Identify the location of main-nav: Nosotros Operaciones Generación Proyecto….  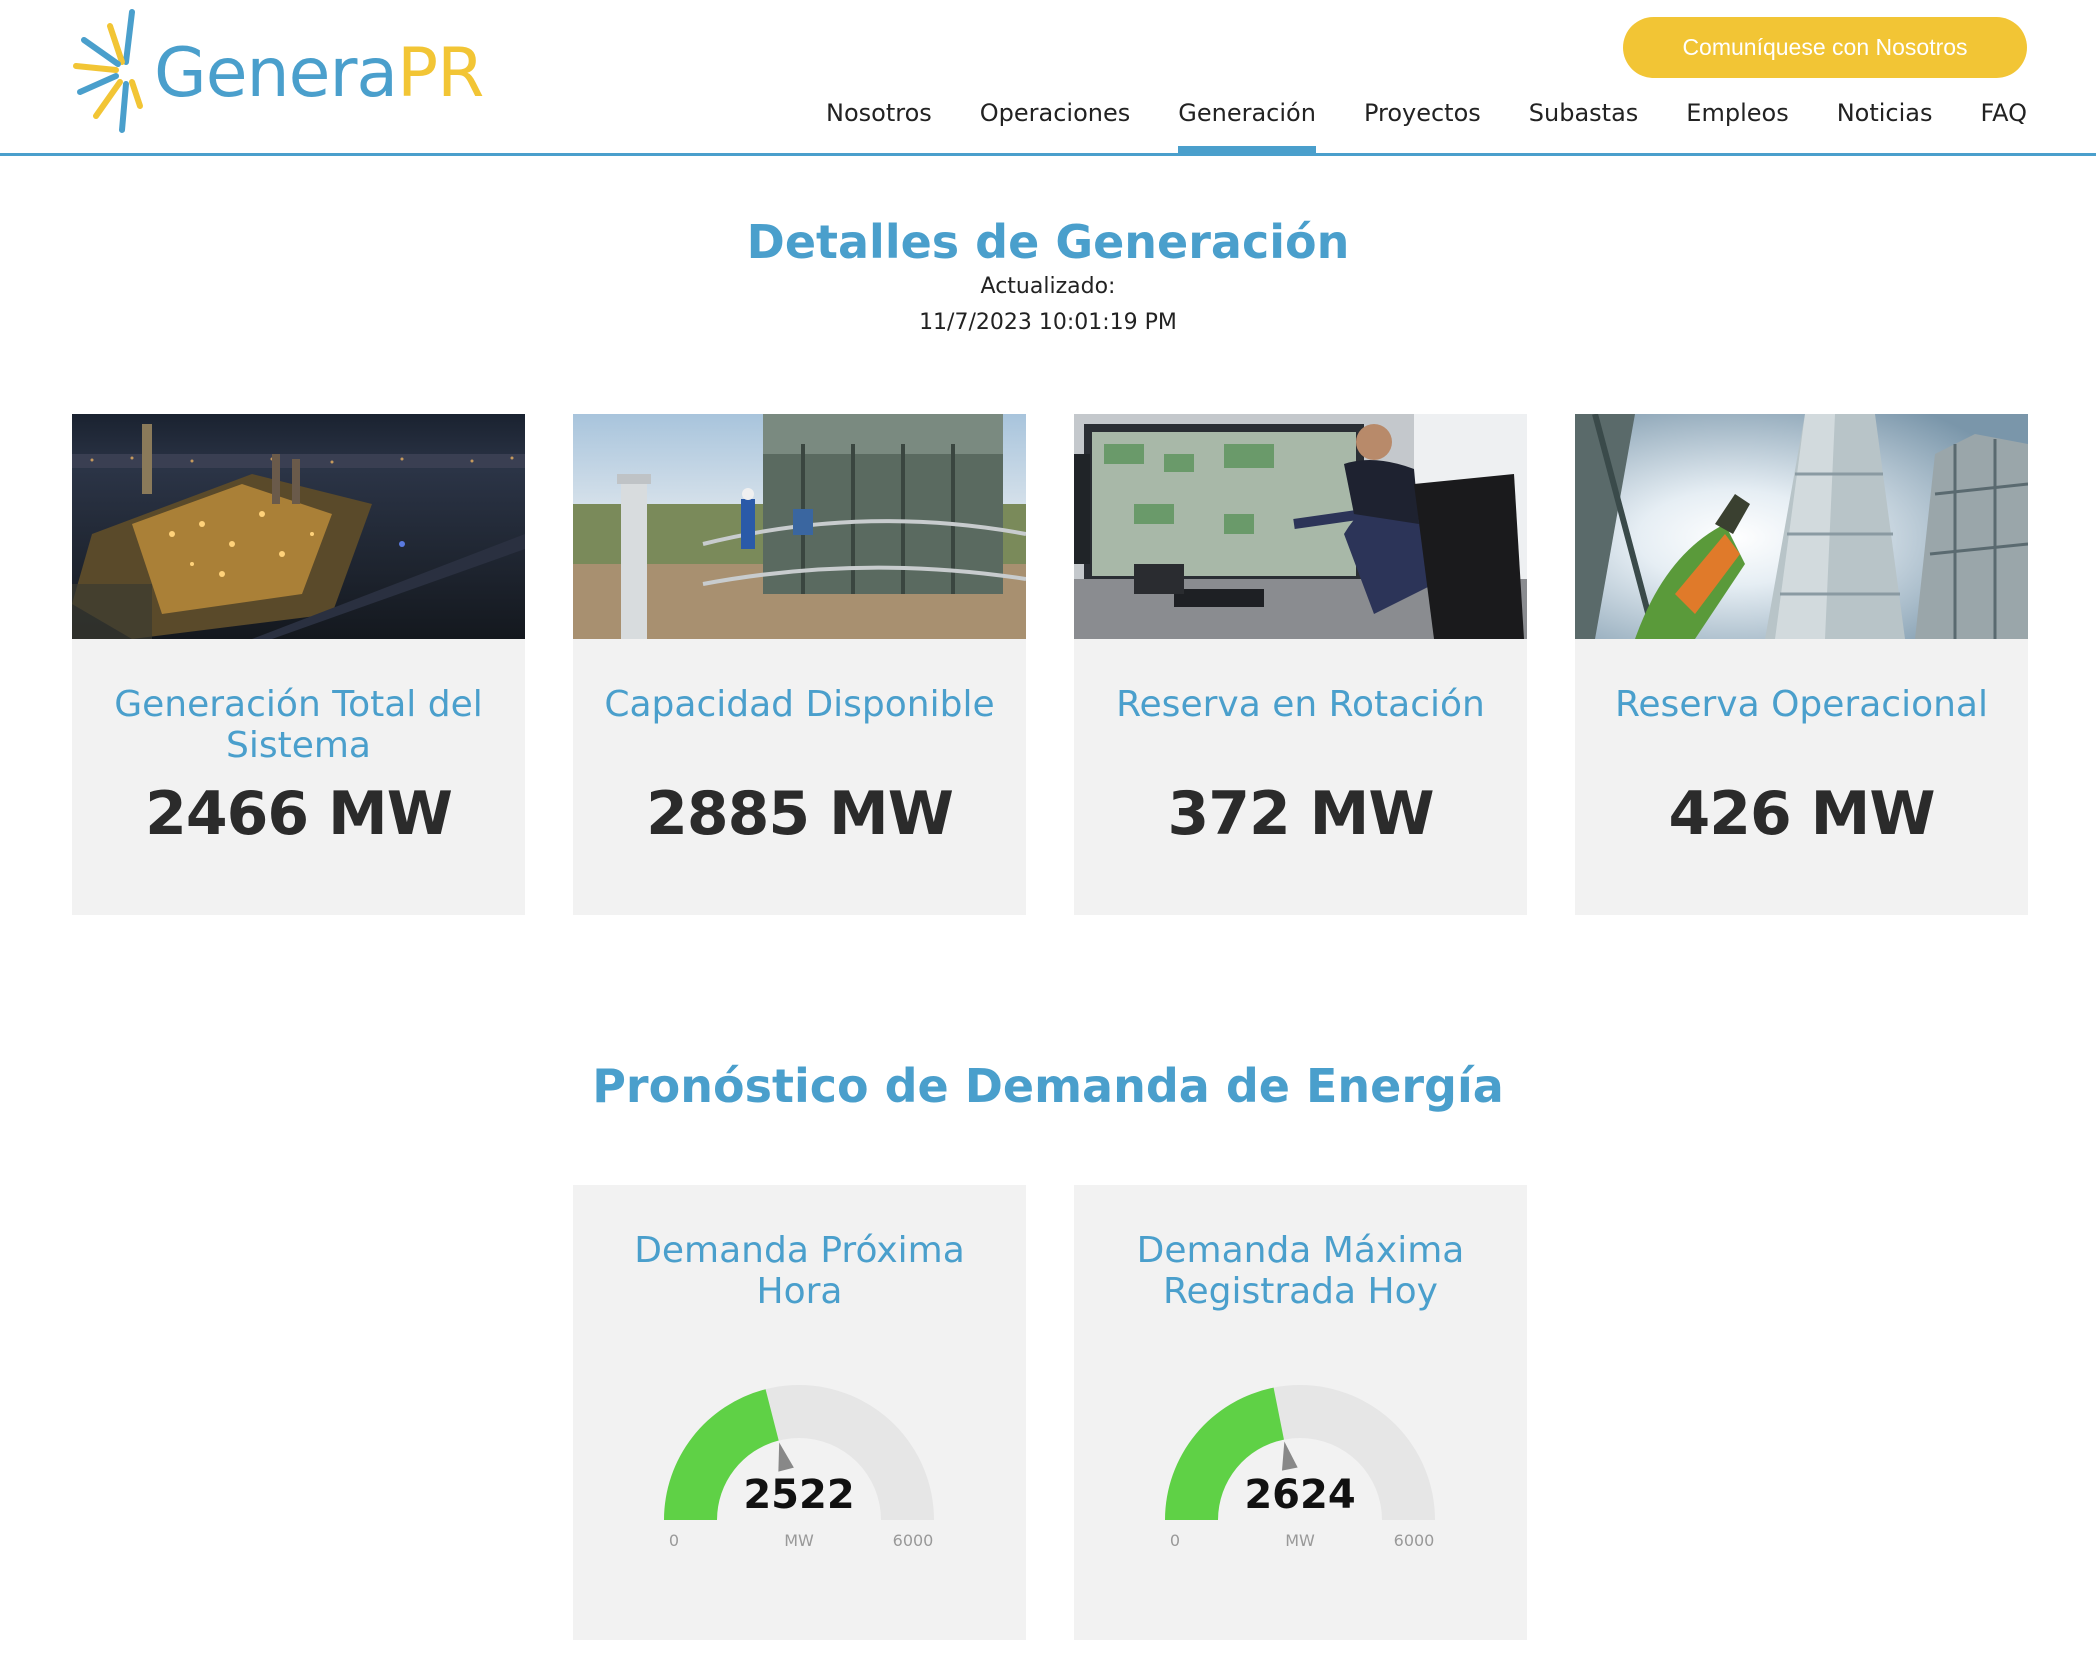
(1426, 123).